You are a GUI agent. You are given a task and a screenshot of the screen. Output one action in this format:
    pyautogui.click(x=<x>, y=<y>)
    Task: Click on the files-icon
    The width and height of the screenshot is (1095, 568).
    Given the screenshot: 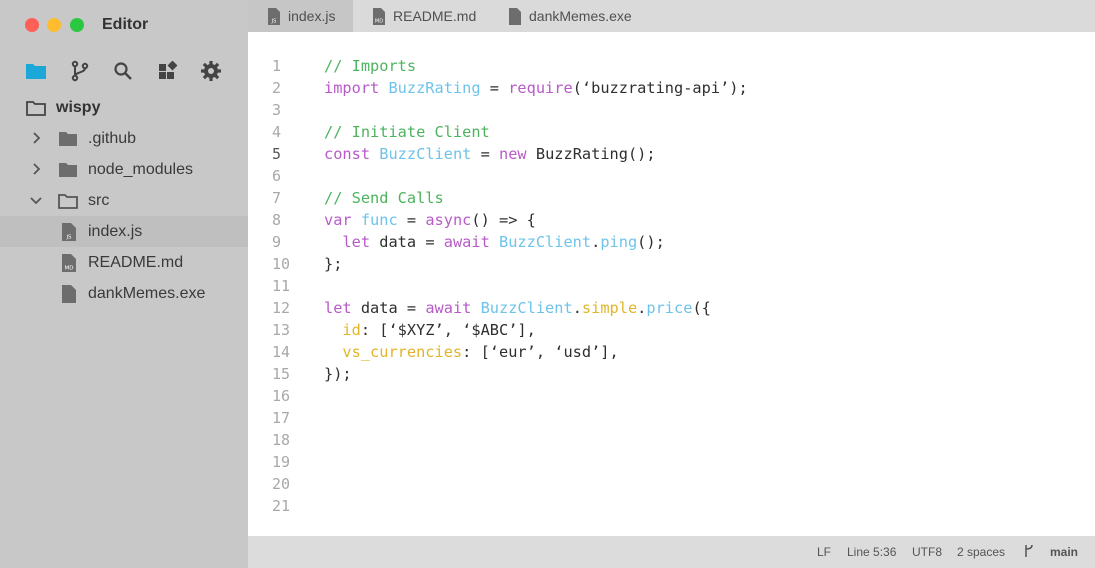 What is the action you would take?
    pyautogui.click(x=36, y=71)
    